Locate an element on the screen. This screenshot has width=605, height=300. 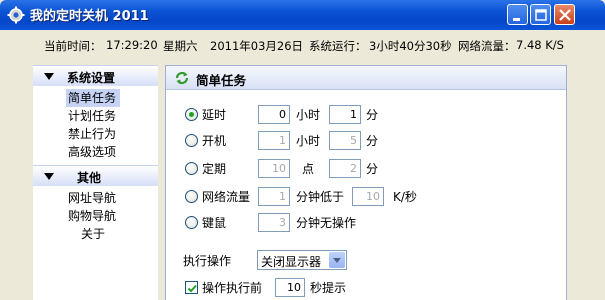
periodic-hour-unit: 点 is located at coordinates (308, 169).